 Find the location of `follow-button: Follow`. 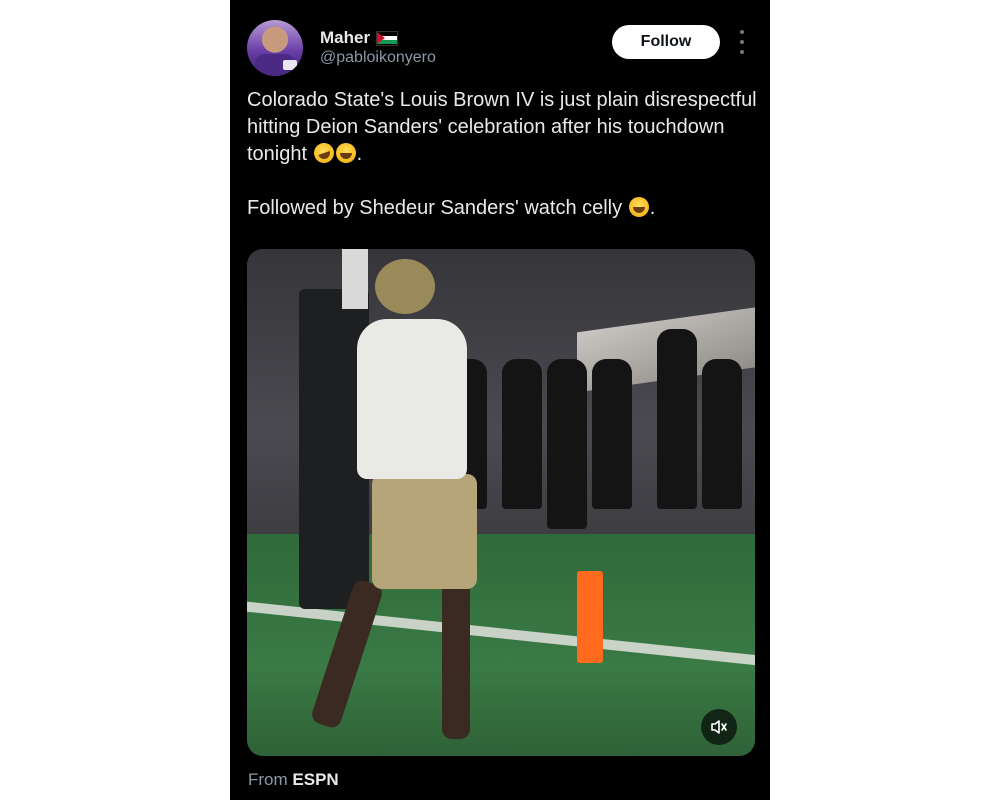

follow-button: Follow is located at coordinates (666, 42).